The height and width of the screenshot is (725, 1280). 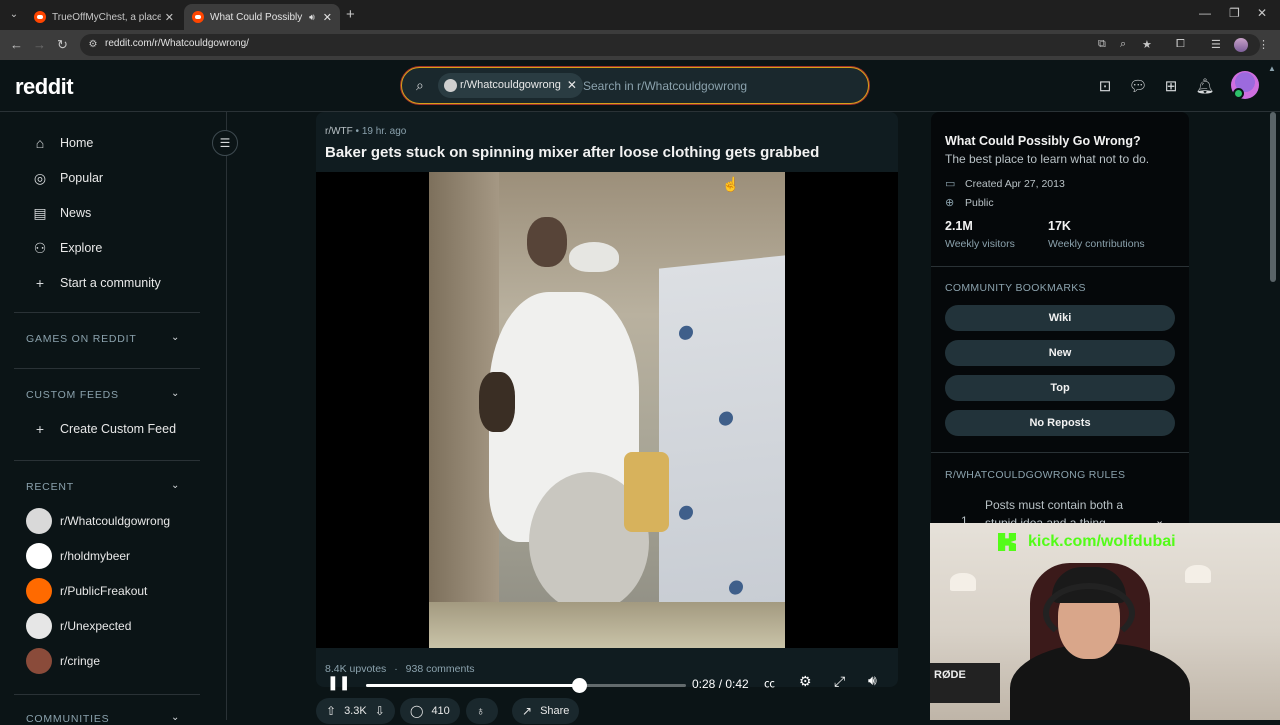 What do you see at coordinates (1060, 423) in the screenshot?
I see `bookmark-no-reposts-button: No Reposts` at bounding box center [1060, 423].